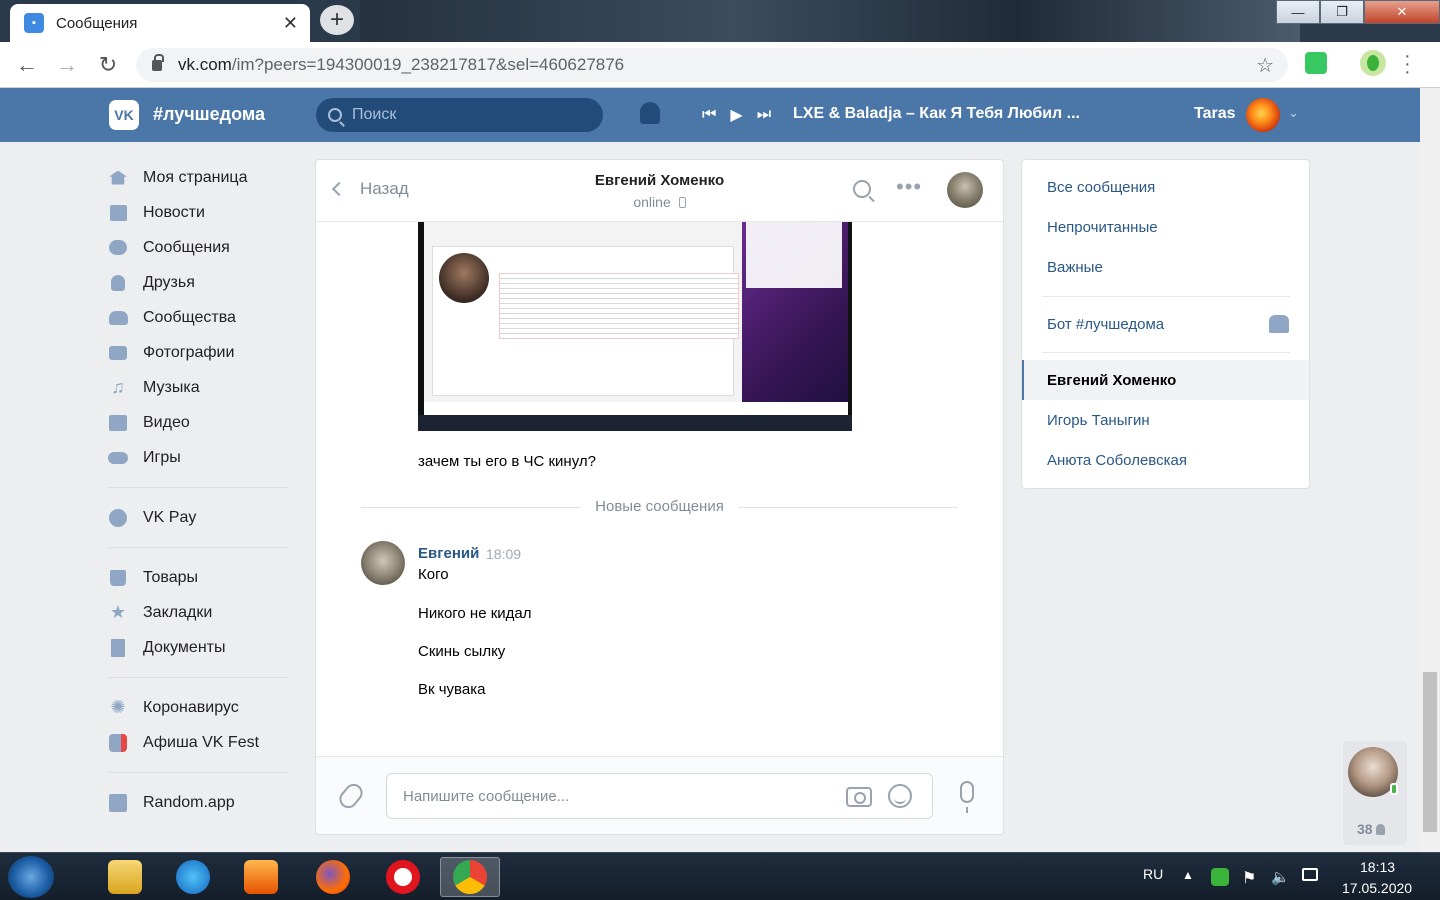 The height and width of the screenshot is (900, 1440). Describe the element at coordinates (1265, 65) in the screenshot. I see `bookmark-star-icon: ☆` at that location.